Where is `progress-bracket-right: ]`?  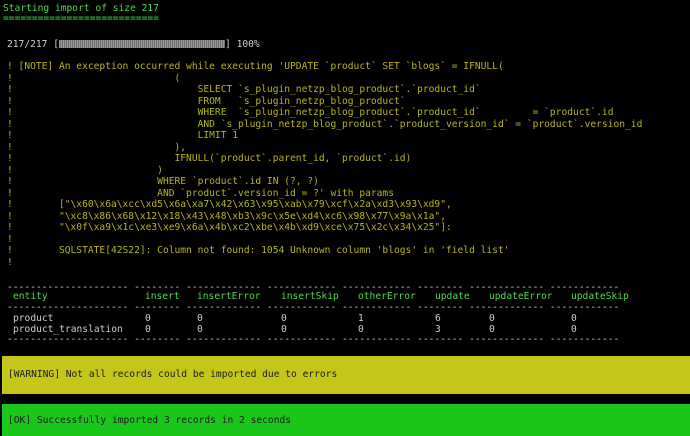
progress-bracket-right: ] is located at coordinates (228, 44).